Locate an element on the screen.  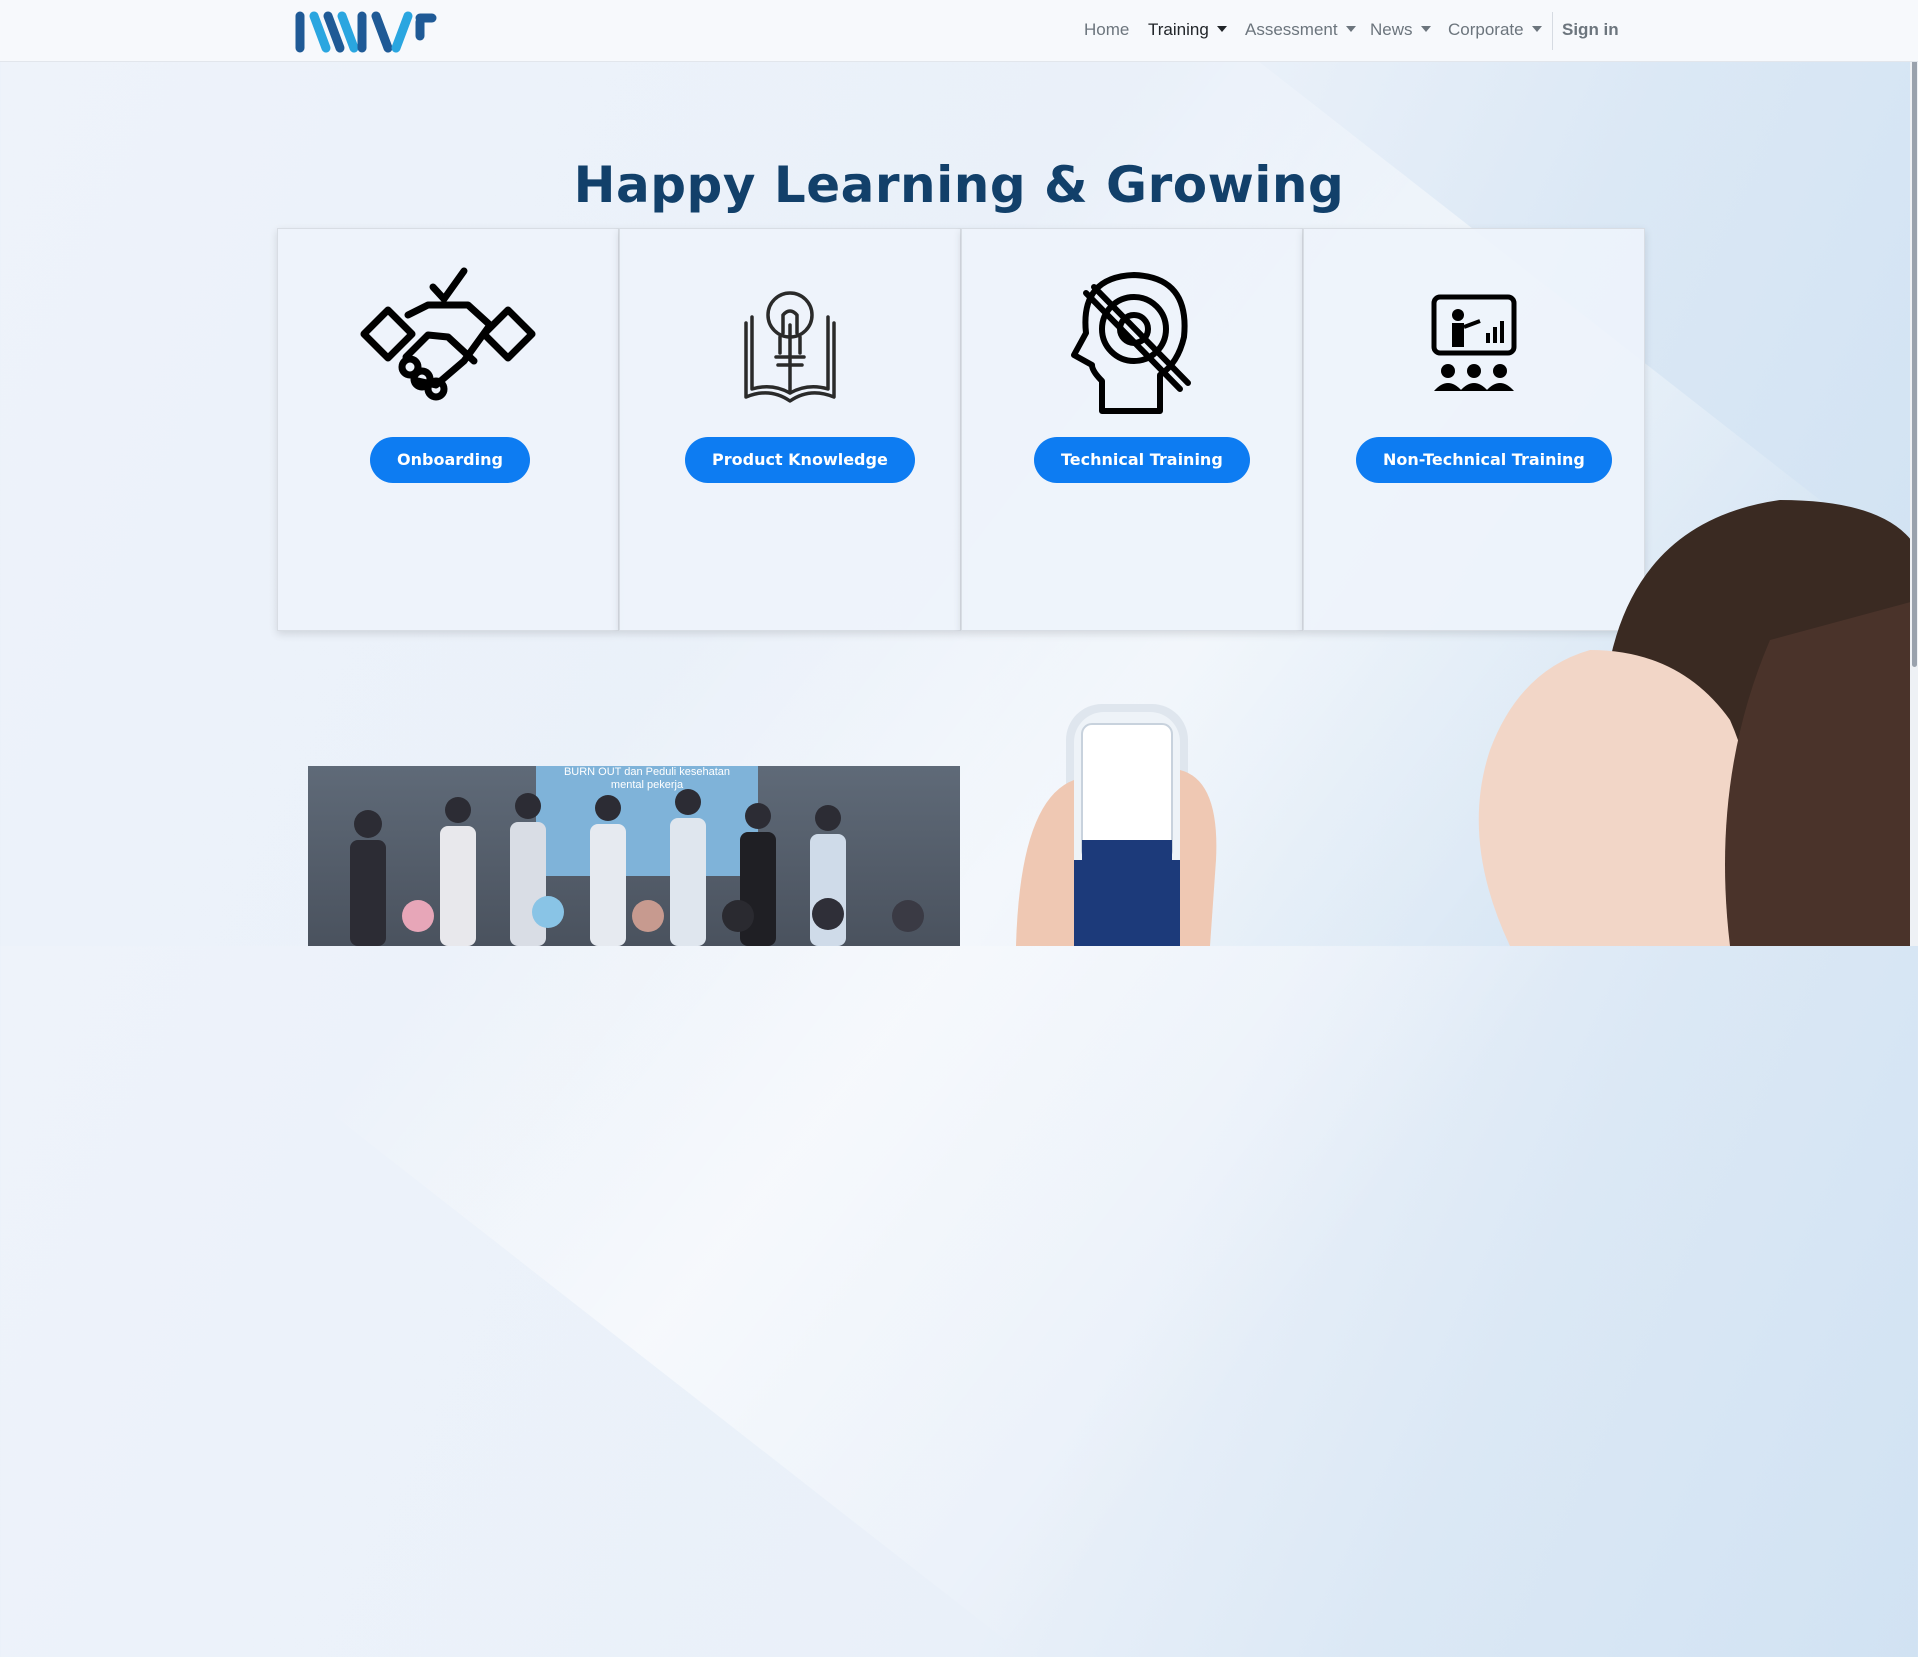
card-onboarding: Onboarding is located at coordinates (448, 429).